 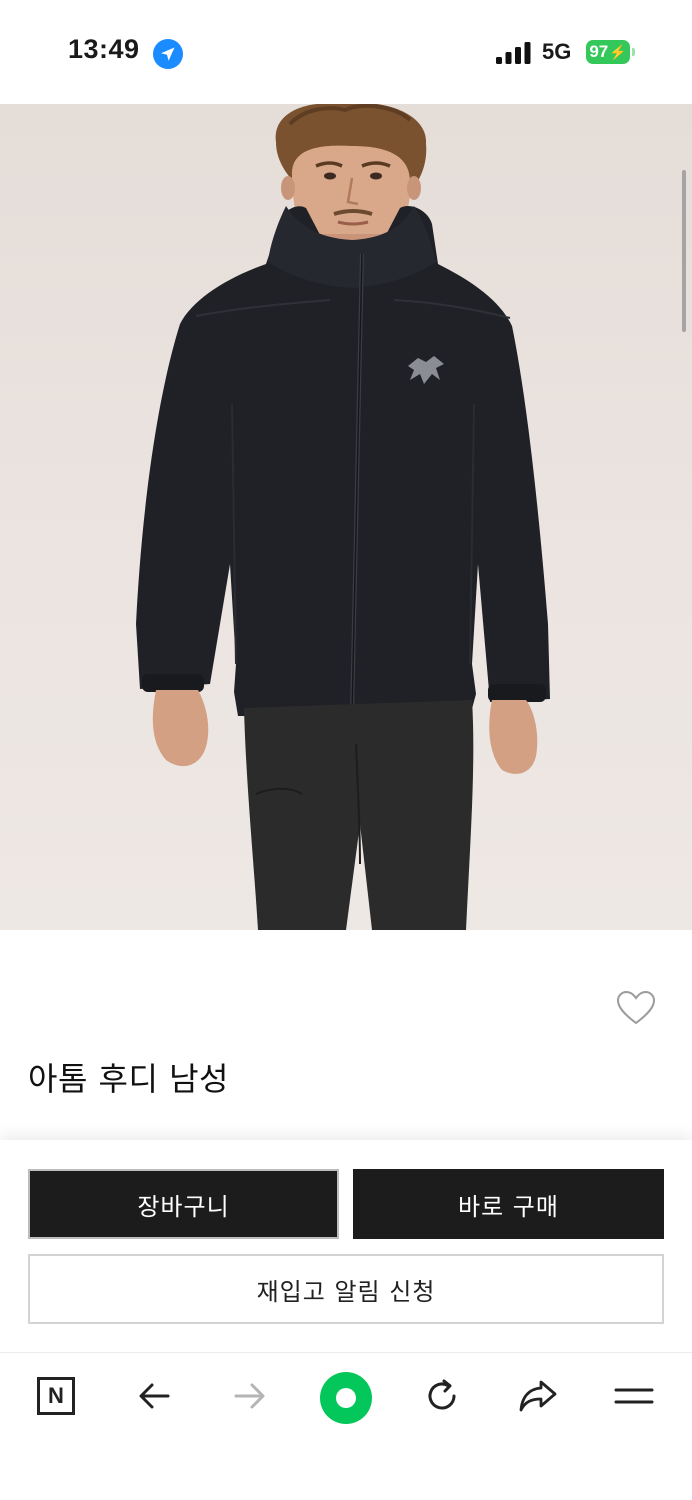 What do you see at coordinates (599, 51) in the screenshot?
I see `battery-level: 97` at bounding box center [599, 51].